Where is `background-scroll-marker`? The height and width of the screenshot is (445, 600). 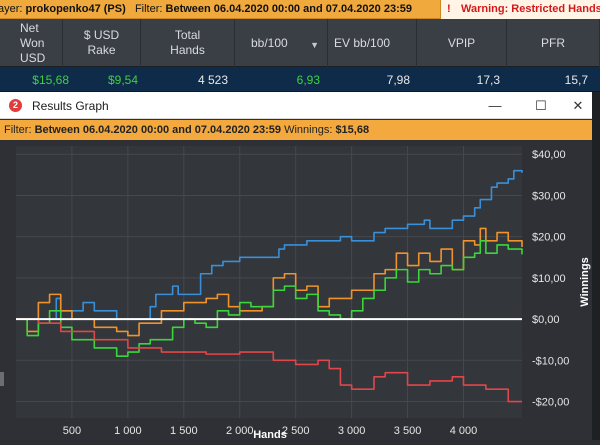
background-scroll-marker is located at coordinates (2, 379).